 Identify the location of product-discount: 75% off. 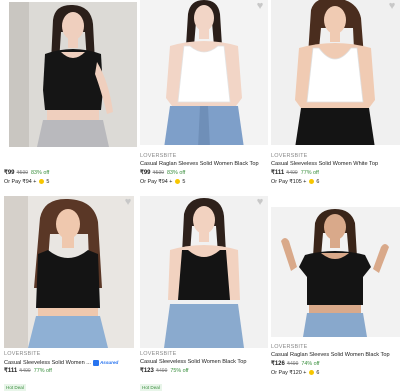
(179, 371).